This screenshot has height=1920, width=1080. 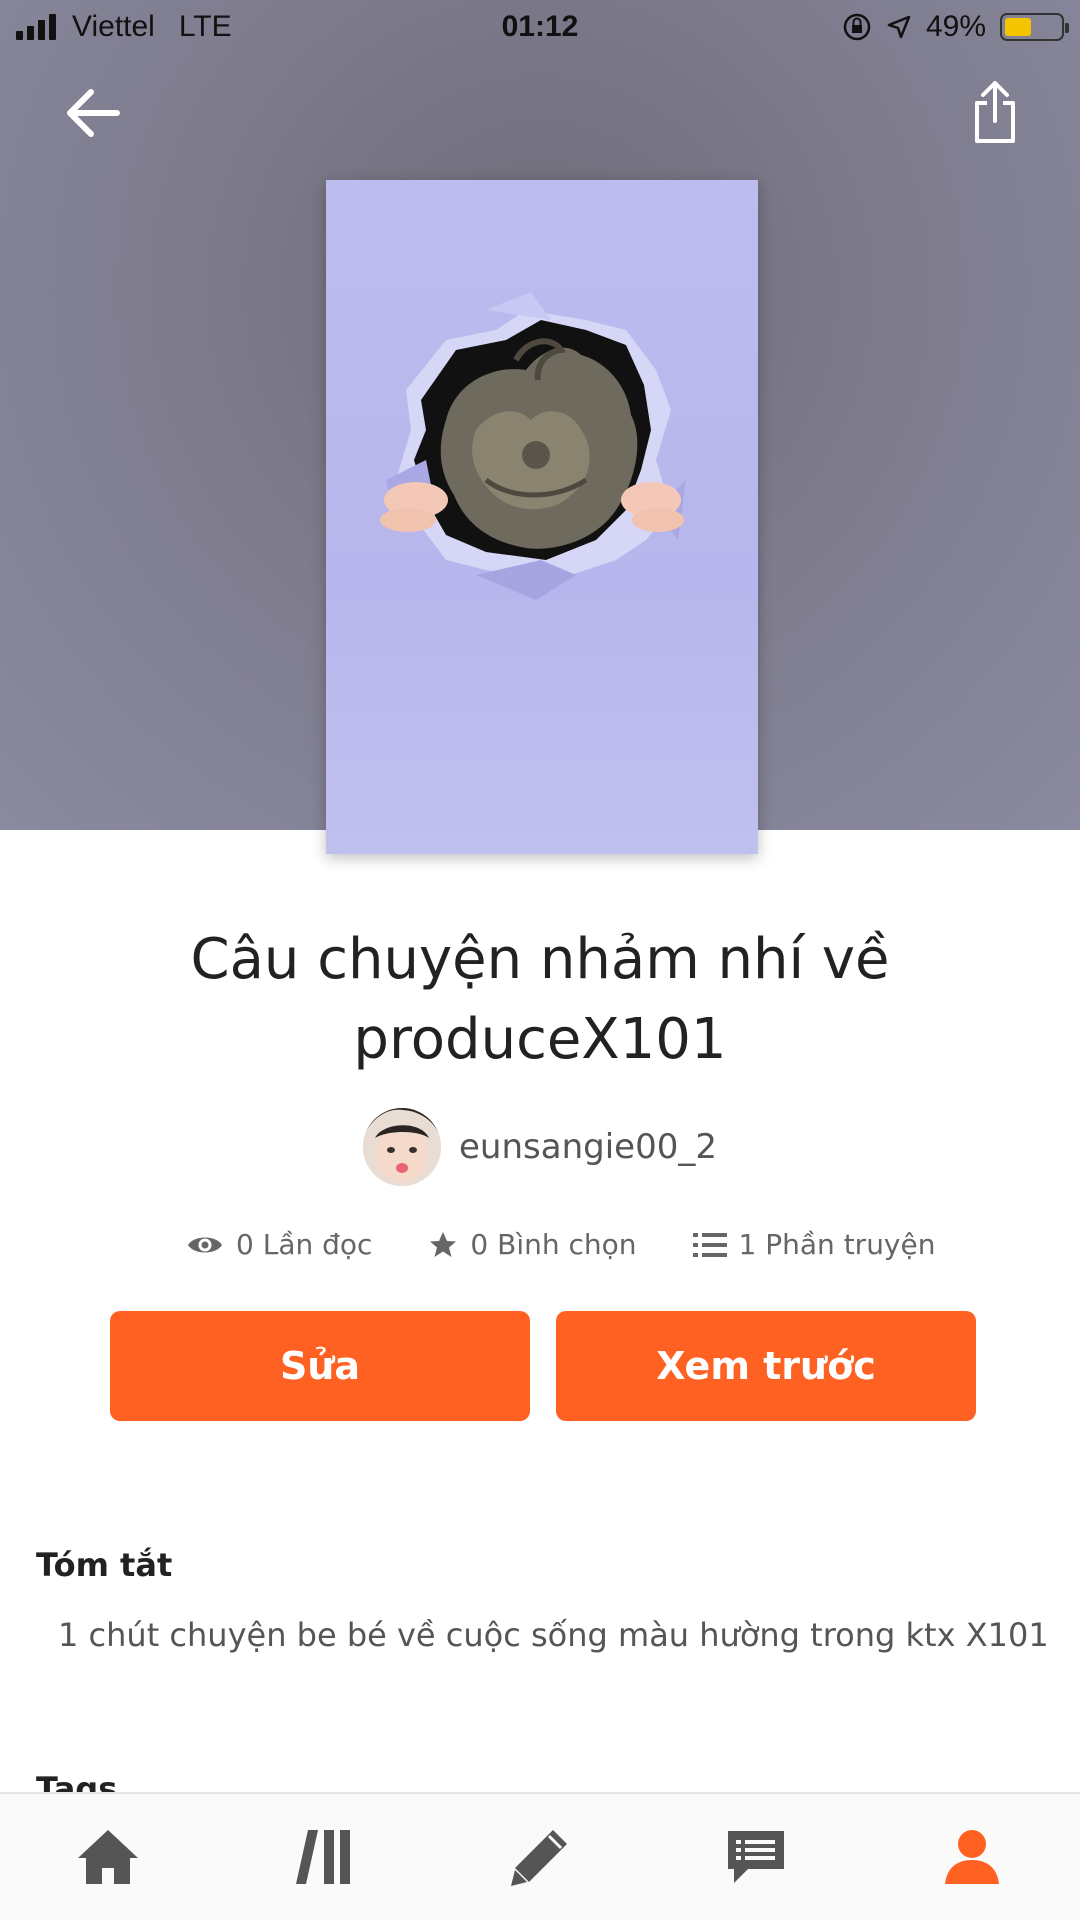 I want to click on stat-votes-label: 0 Bình chọn, so click(x=553, y=1244).